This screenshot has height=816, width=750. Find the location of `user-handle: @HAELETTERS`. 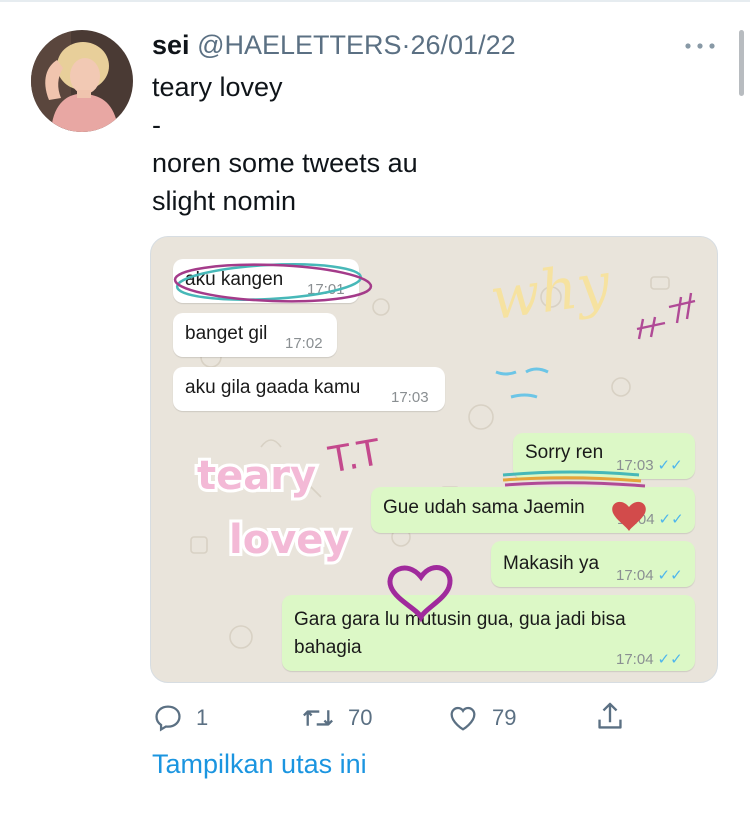

user-handle: @HAELETTERS is located at coordinates (299, 45).